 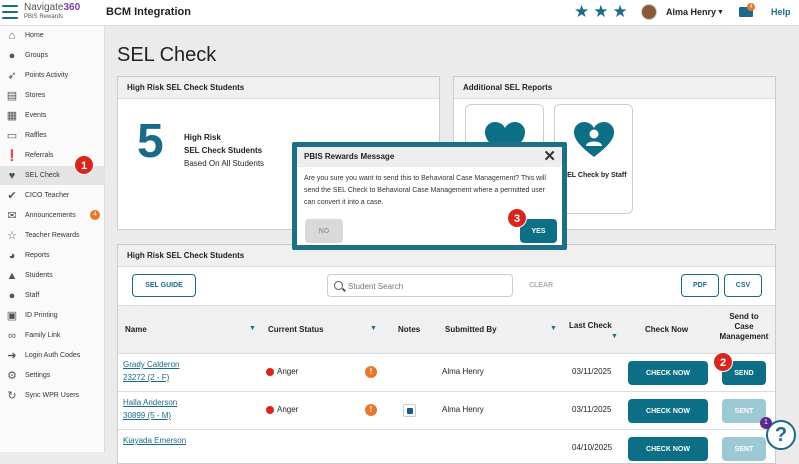 I want to click on pie-chart-icon: ◕, so click(x=12, y=255).